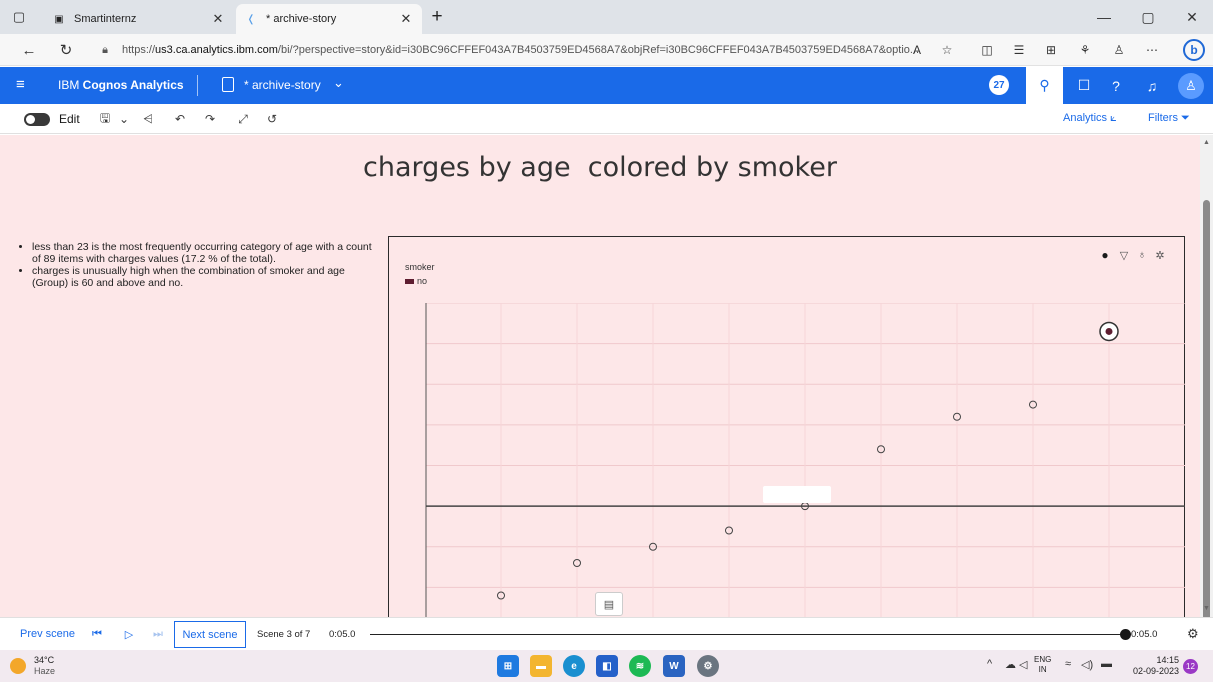 The width and height of the screenshot is (1213, 682). I want to click on filter-icon: ▽, so click(1124, 255).